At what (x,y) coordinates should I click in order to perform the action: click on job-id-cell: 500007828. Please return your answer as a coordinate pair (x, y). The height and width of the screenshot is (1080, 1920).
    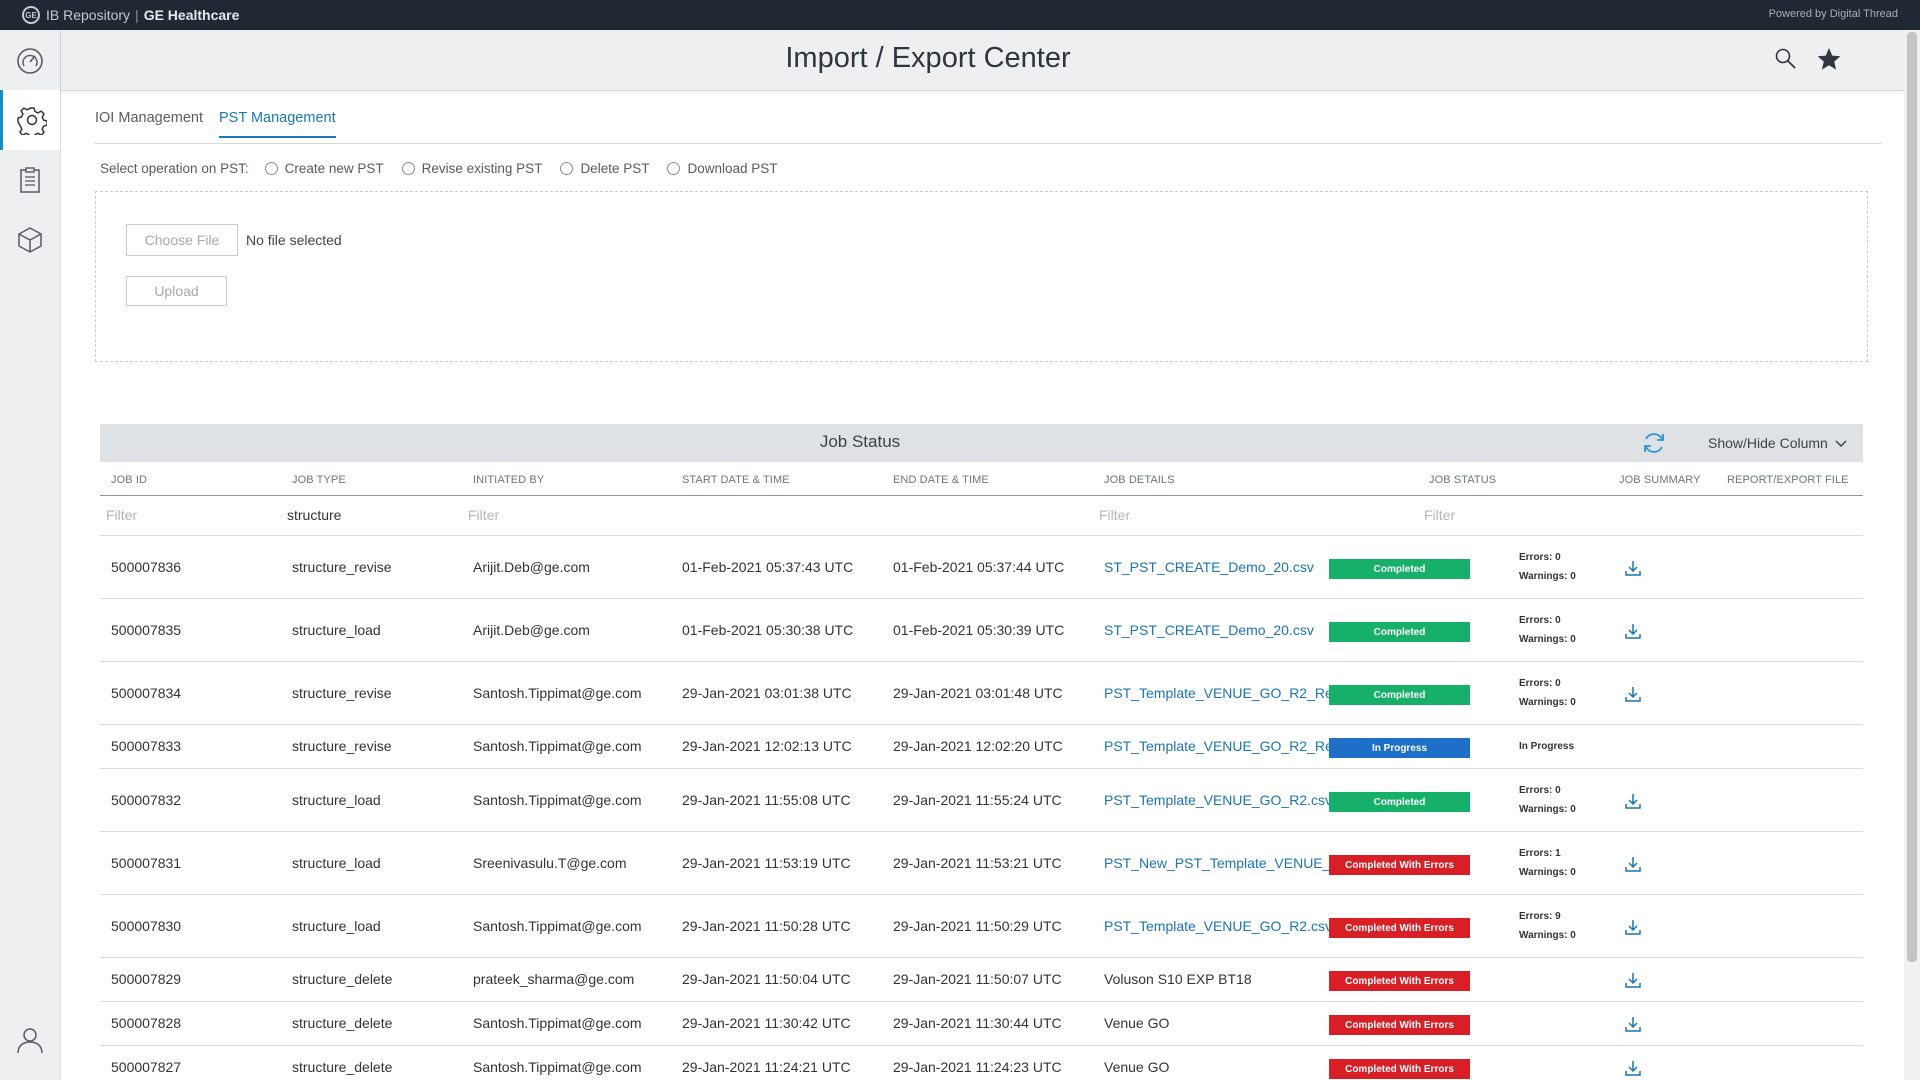
    Looking at the image, I should click on (146, 1023).